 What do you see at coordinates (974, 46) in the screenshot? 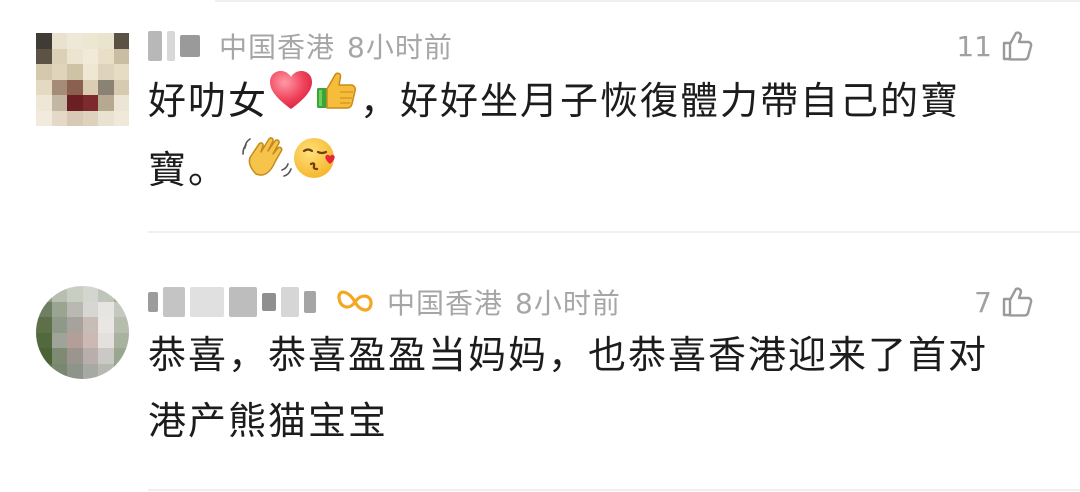
I see `like-count: 11` at bounding box center [974, 46].